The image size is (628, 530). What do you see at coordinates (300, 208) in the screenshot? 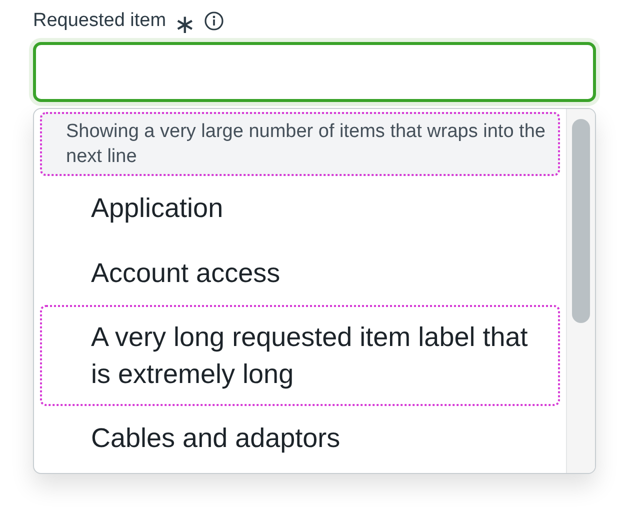
I see `dropdown-option: Application` at bounding box center [300, 208].